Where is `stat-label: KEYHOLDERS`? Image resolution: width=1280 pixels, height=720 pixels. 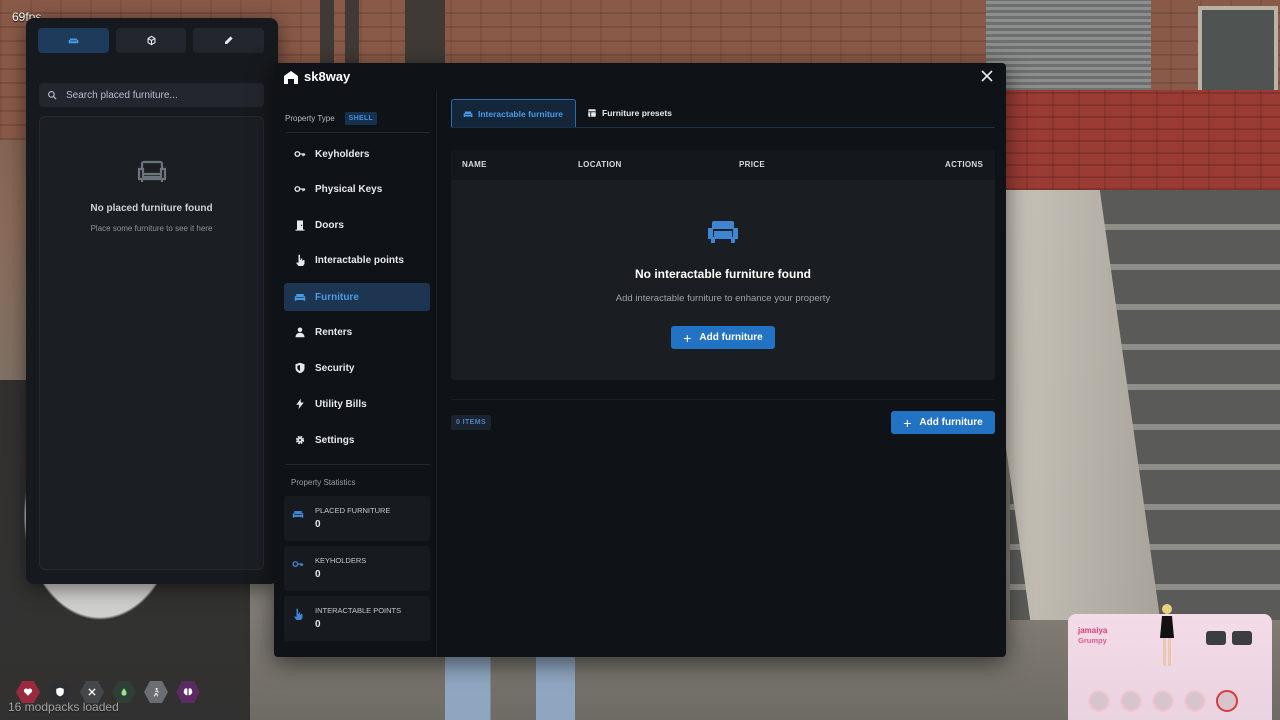 stat-label: KEYHOLDERS is located at coordinates (341, 560).